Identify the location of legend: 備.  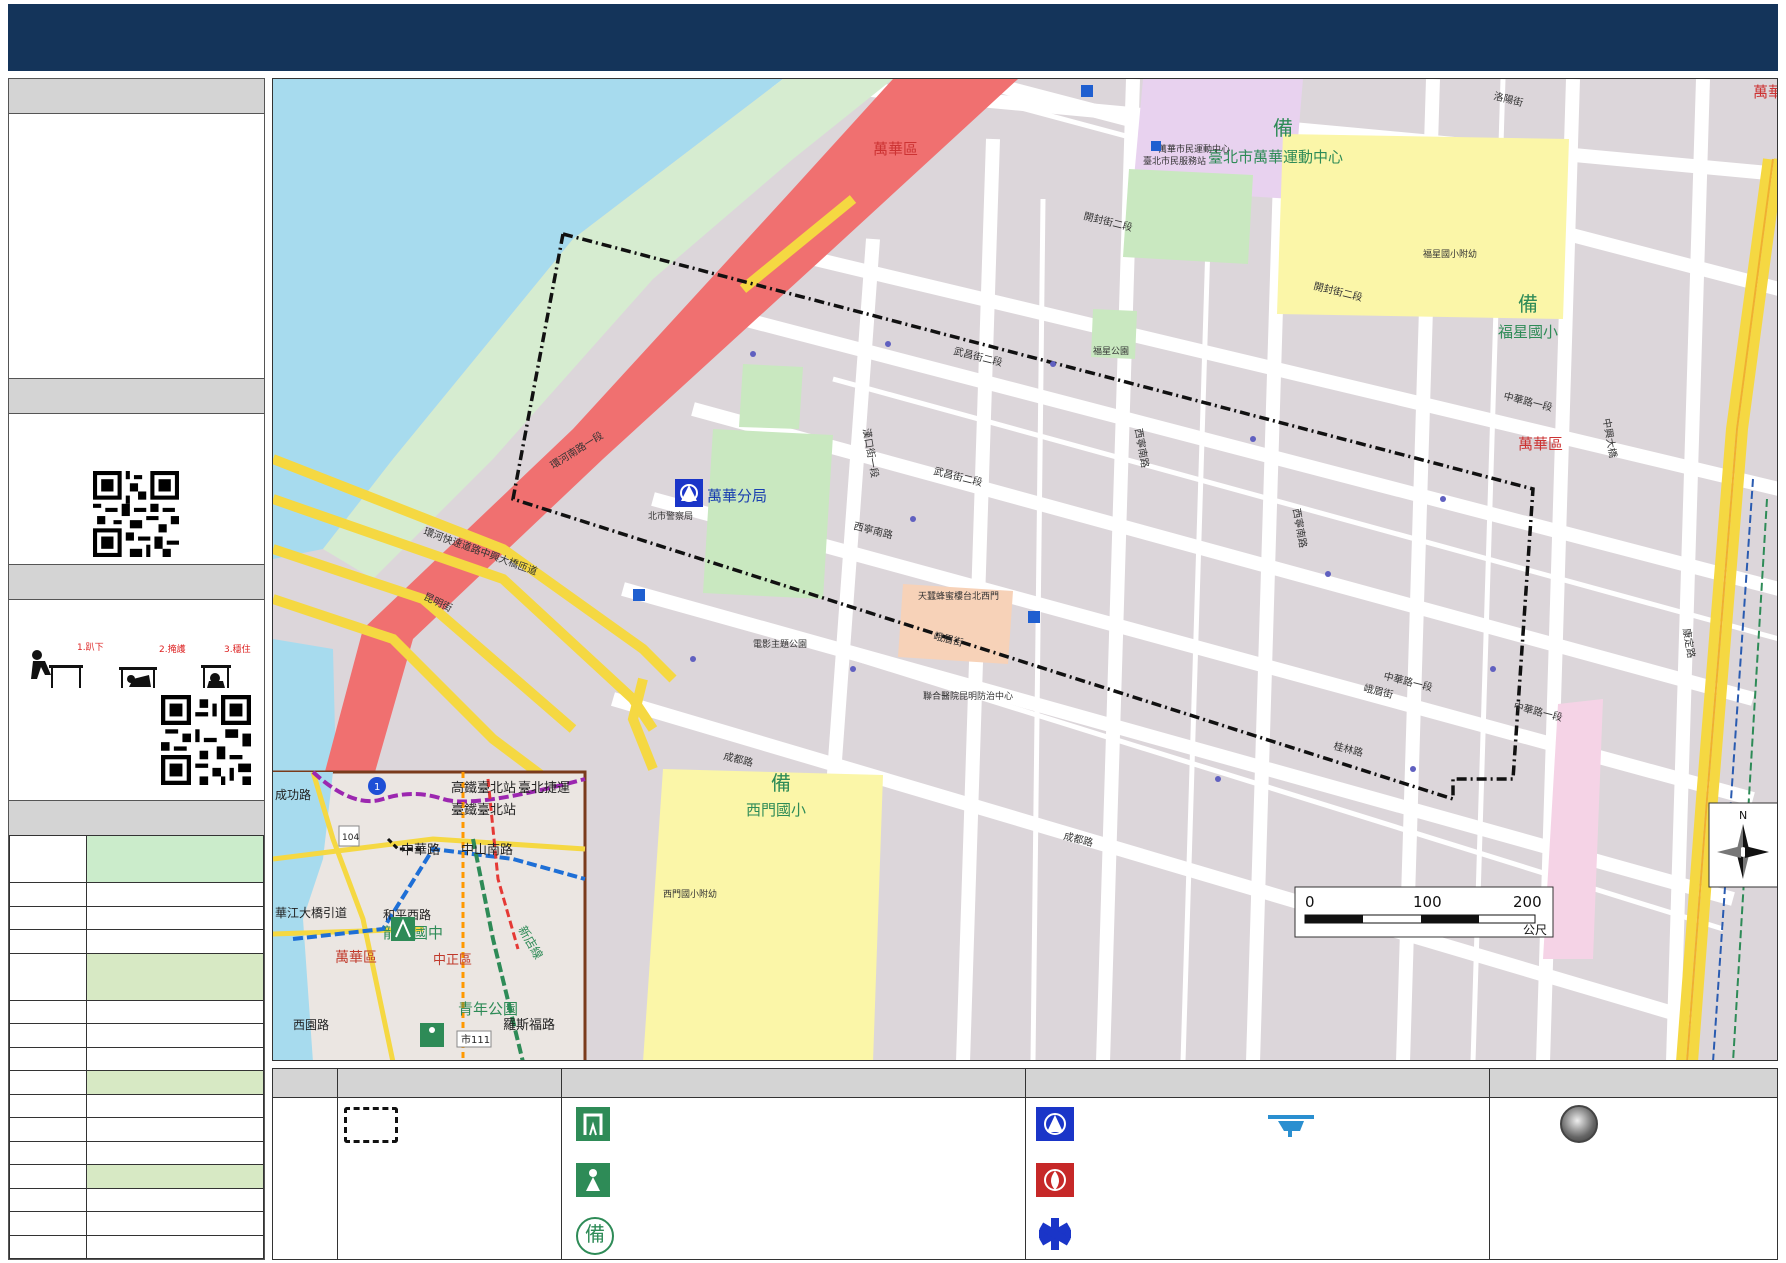
(1025, 1164).